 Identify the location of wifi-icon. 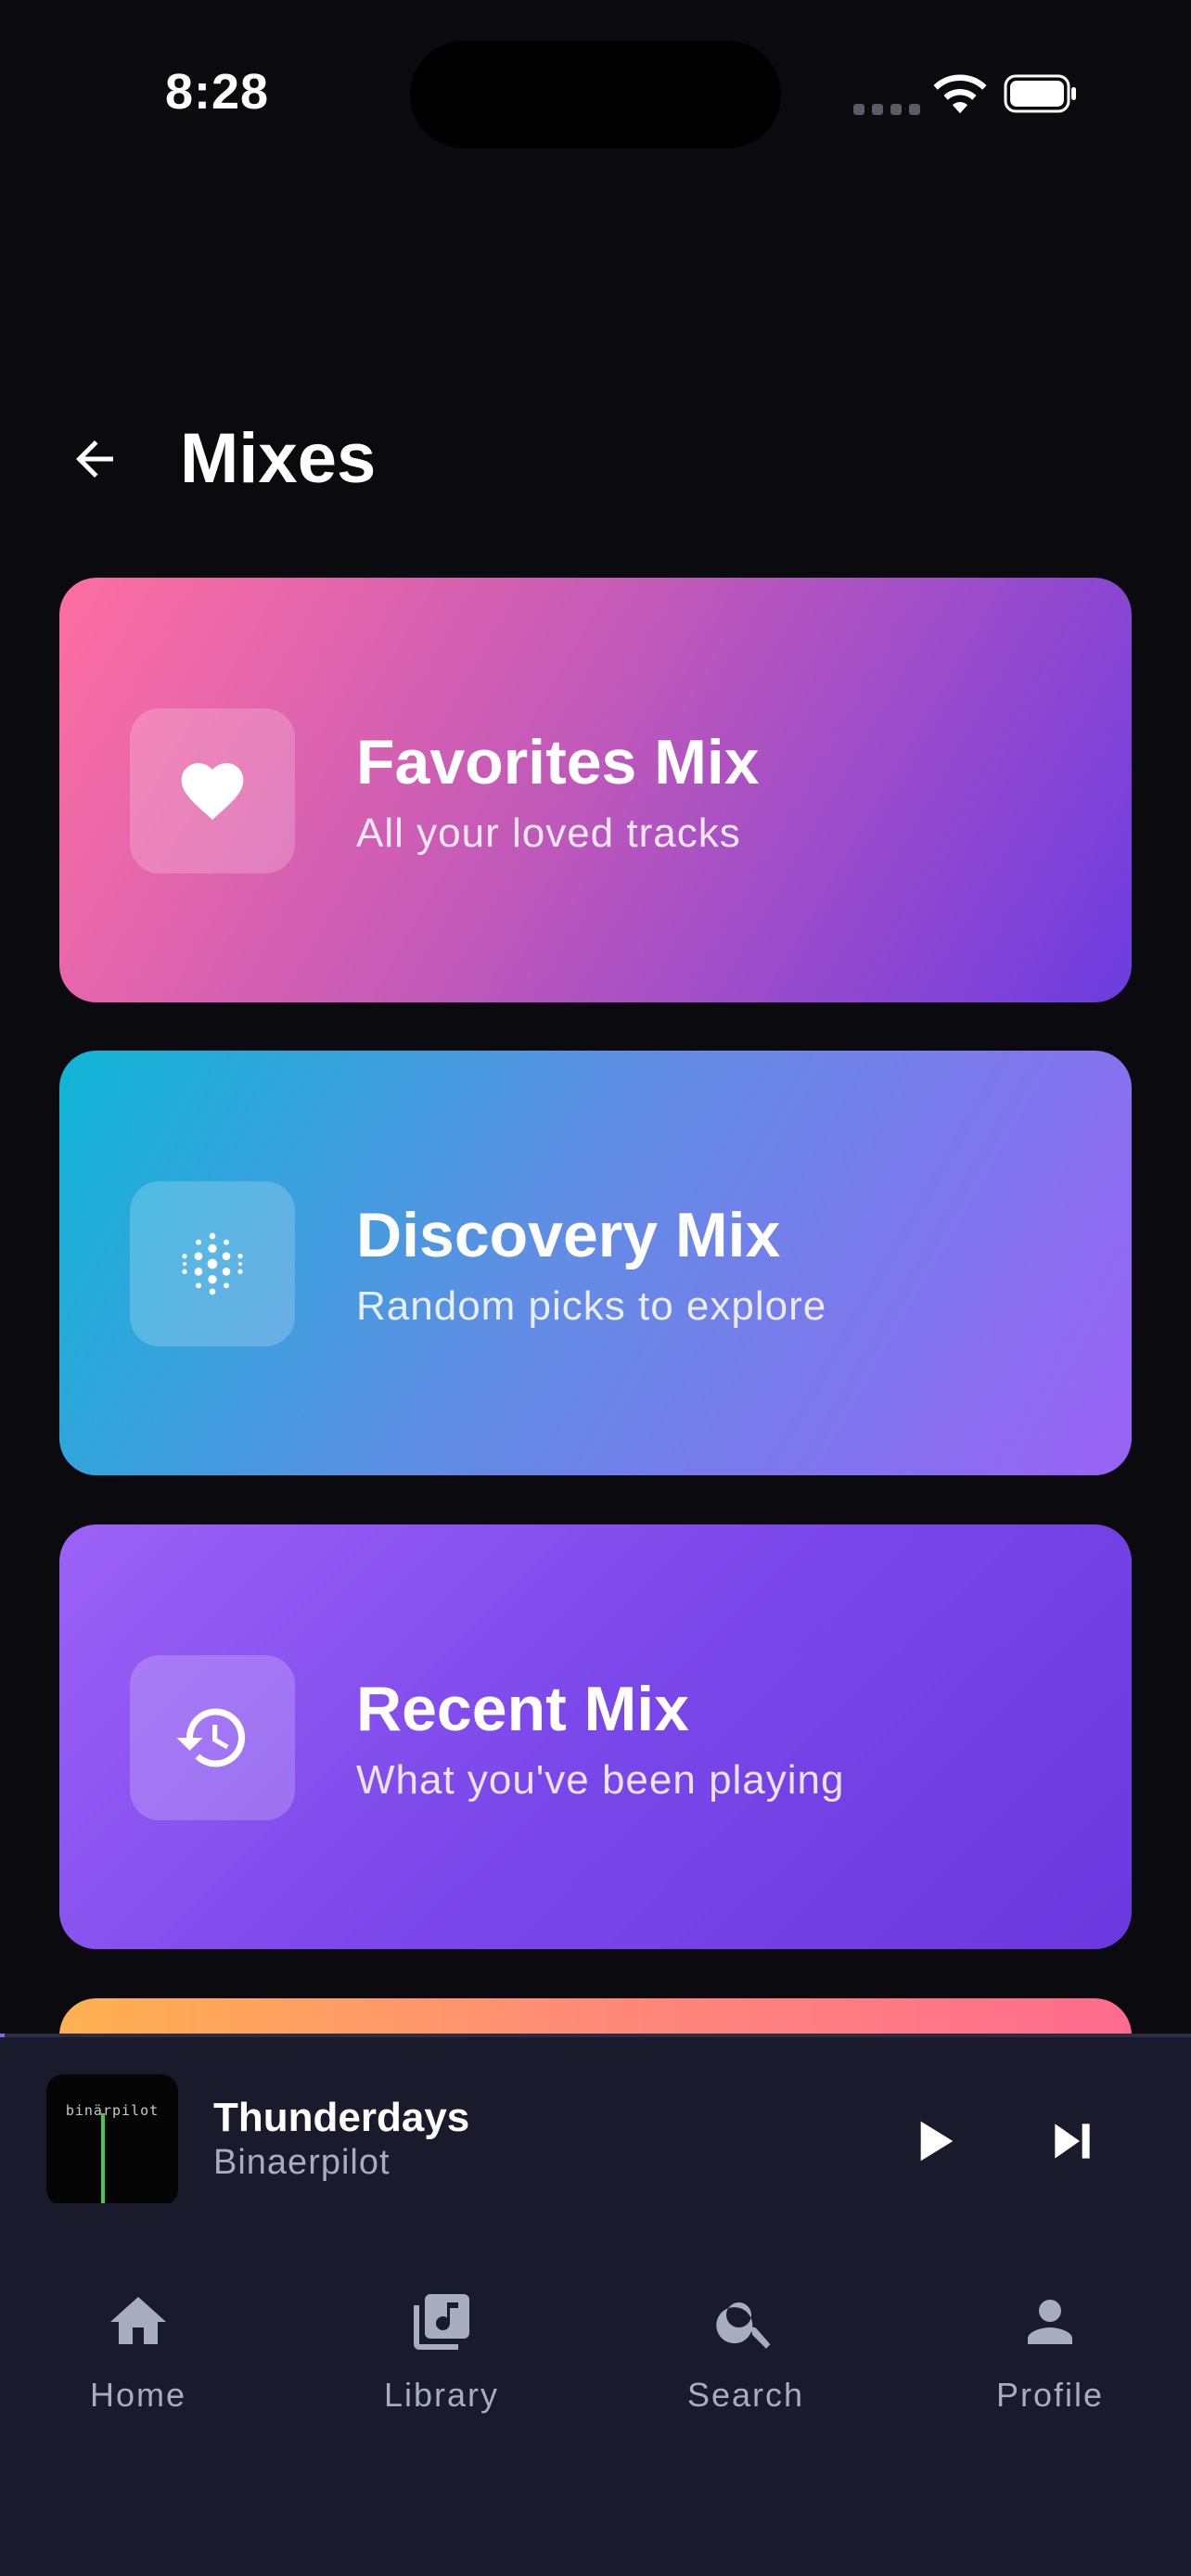
(960, 94).